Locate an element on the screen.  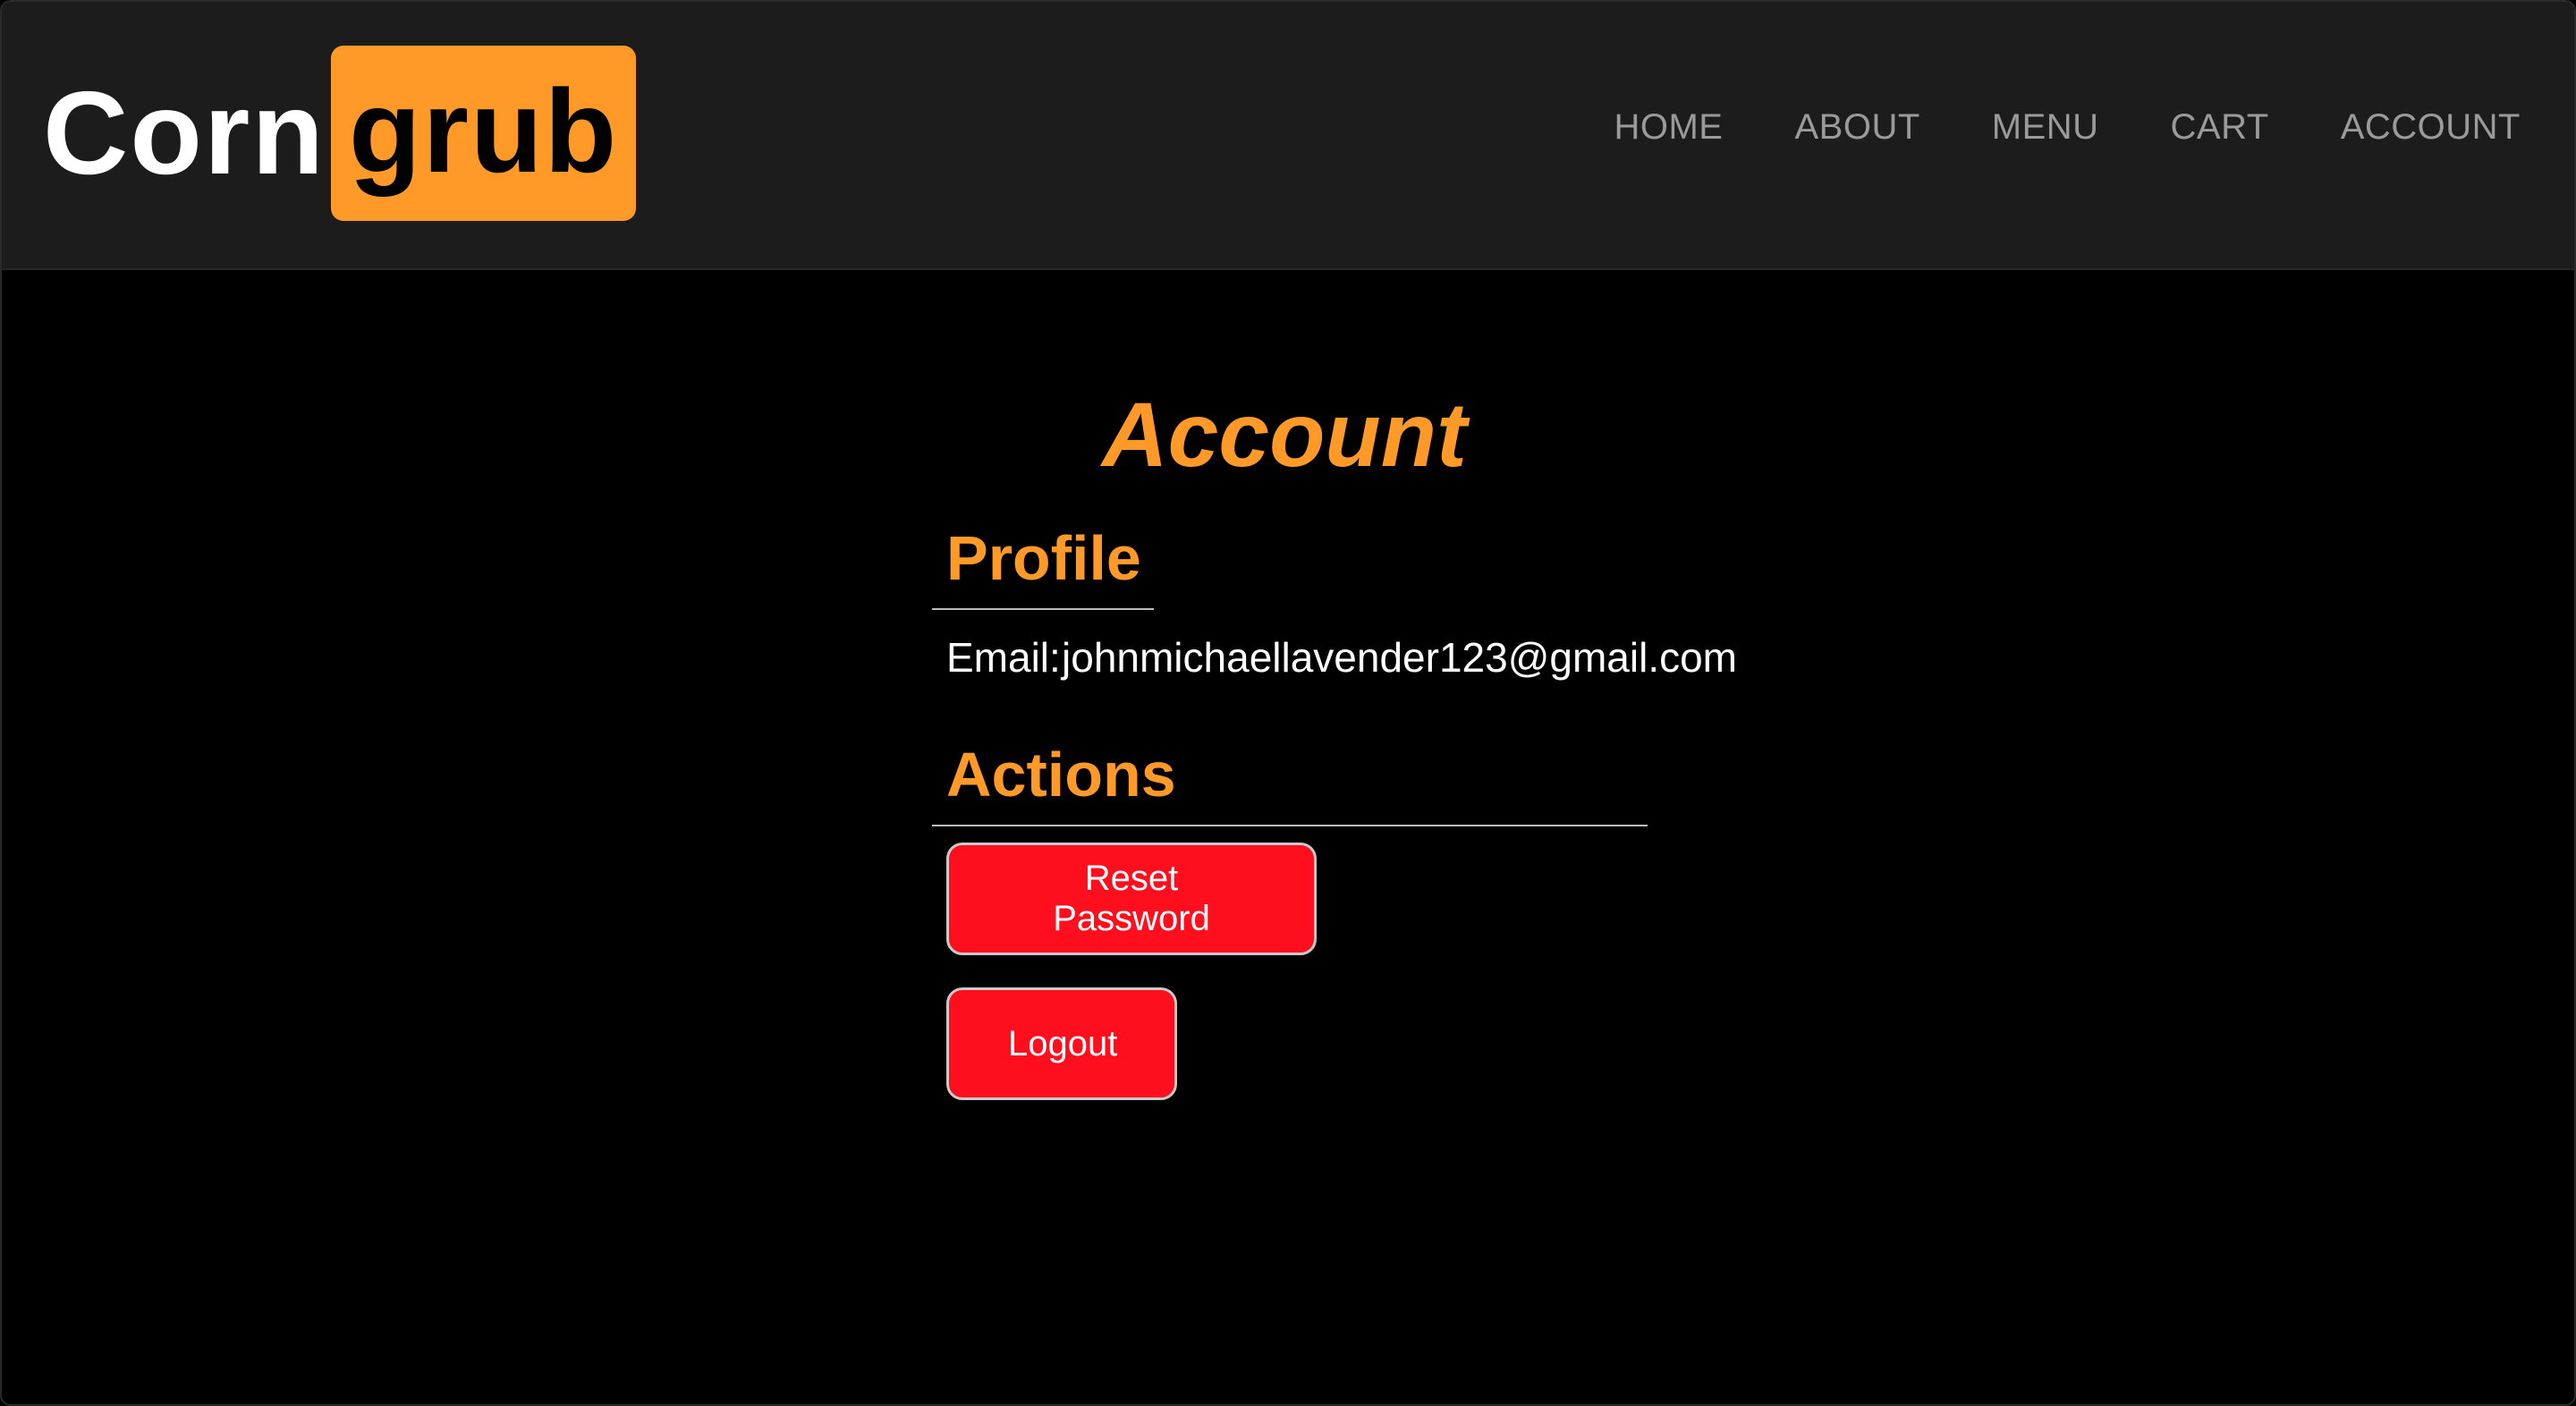
email-row: Email: johnmichaellavender123@gmail.com is located at coordinates (1334, 658).